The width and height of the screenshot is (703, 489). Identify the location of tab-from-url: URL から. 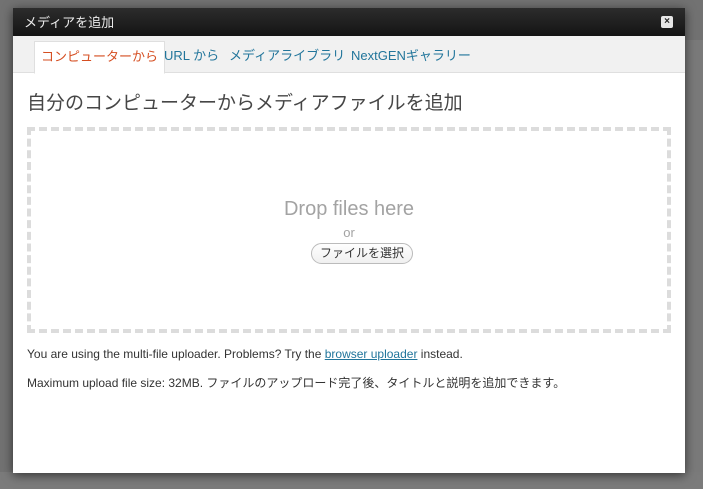
(191, 57).